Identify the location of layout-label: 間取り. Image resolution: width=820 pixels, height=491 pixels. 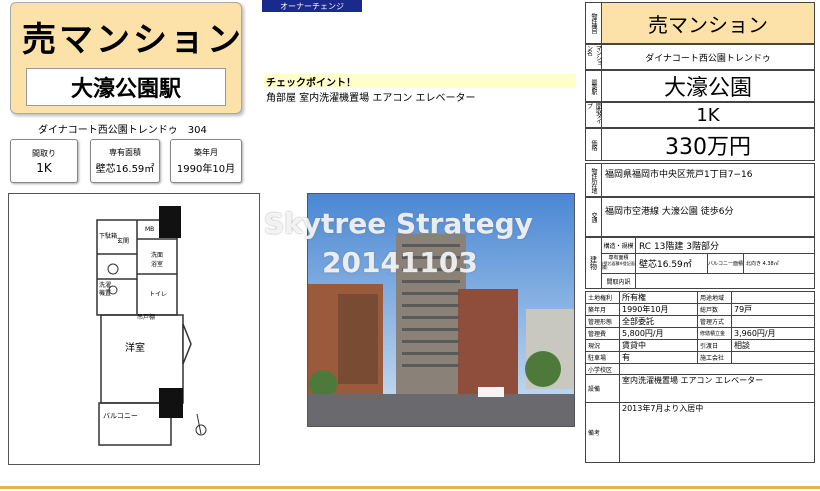
(44, 153).